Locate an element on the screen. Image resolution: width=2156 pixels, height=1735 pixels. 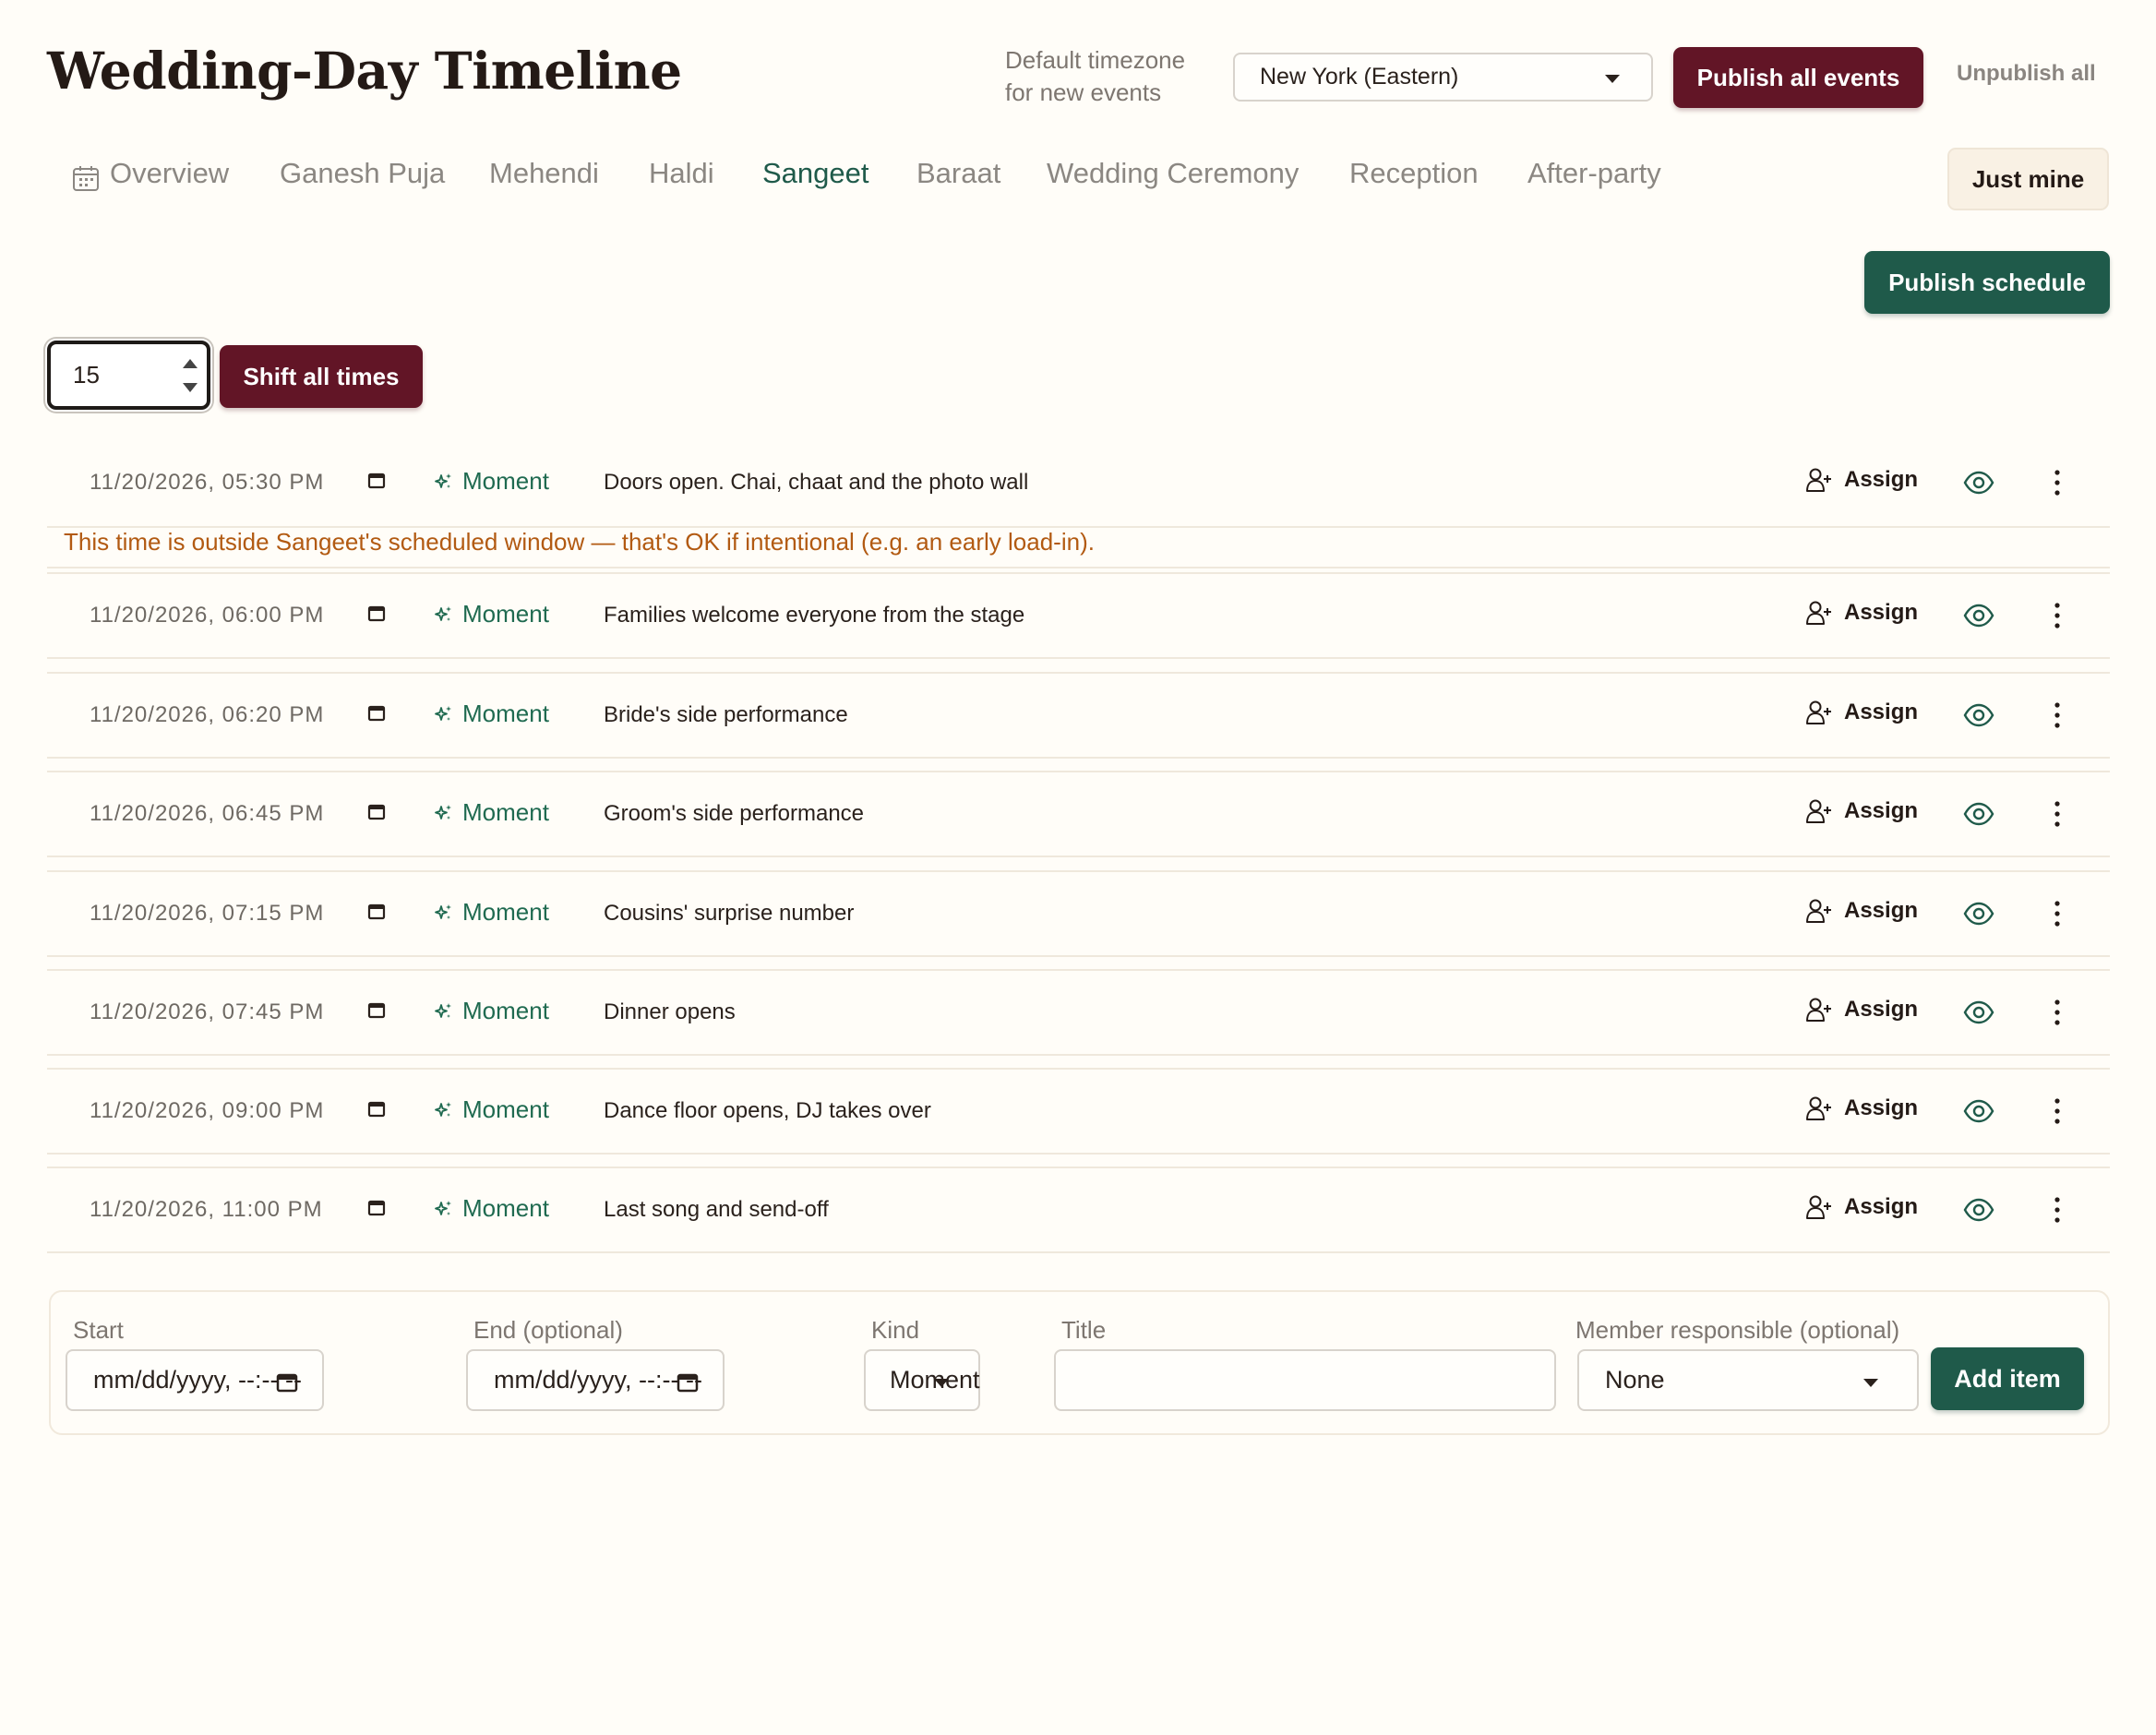
row-title: Dinner opens is located at coordinates (670, 1012).